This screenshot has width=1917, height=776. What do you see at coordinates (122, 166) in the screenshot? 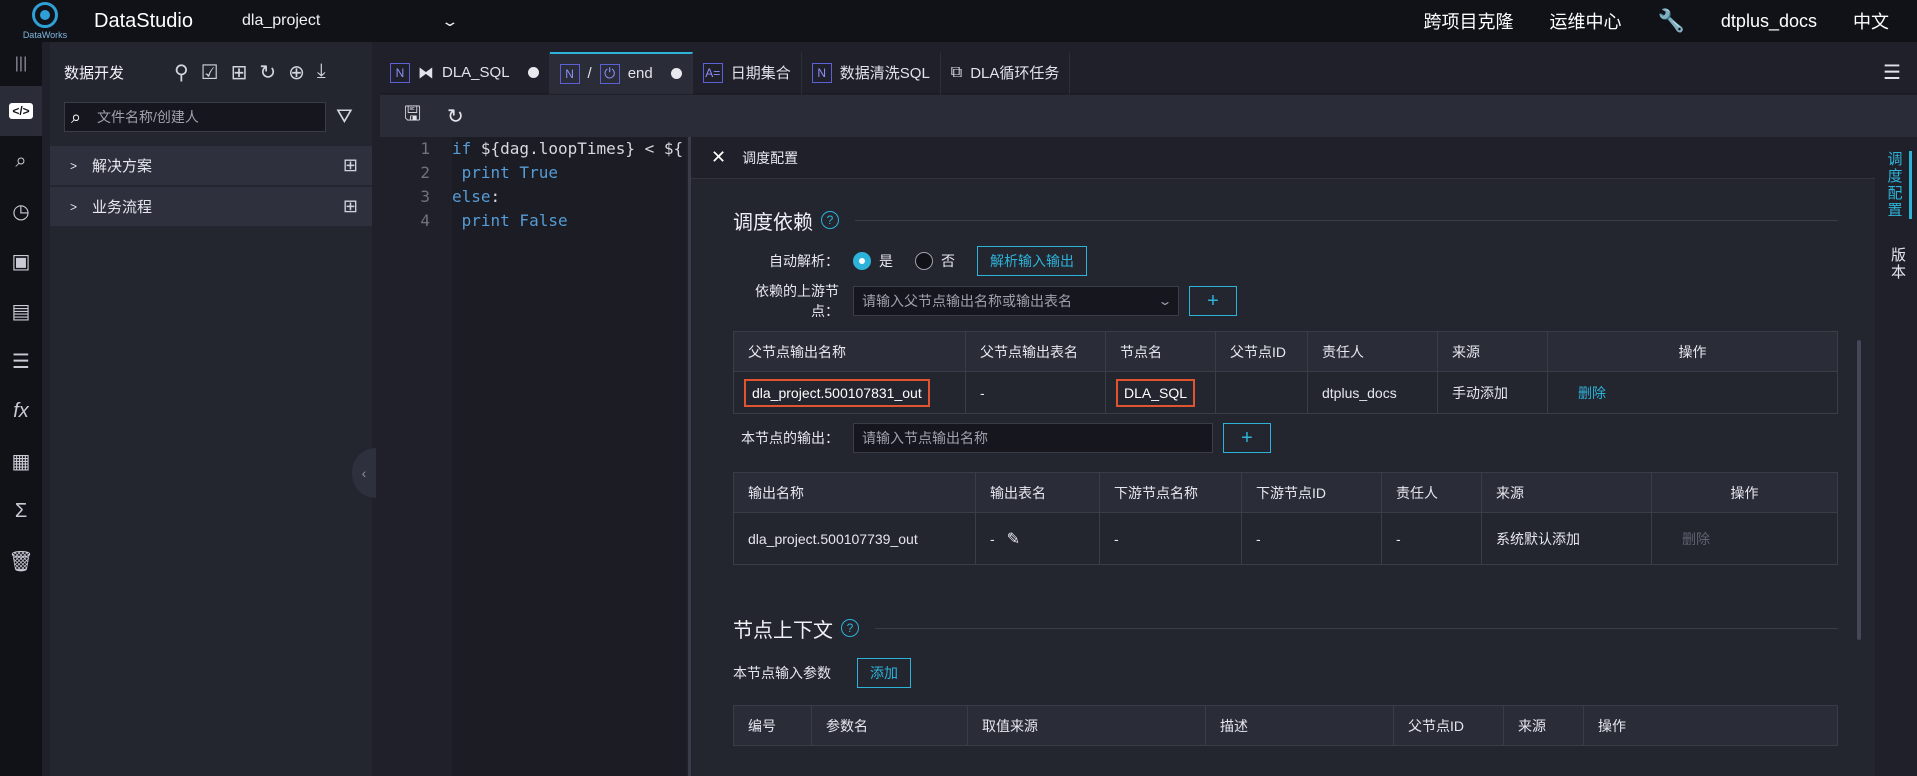
I see `sidebar-item-label: 解决方案` at bounding box center [122, 166].